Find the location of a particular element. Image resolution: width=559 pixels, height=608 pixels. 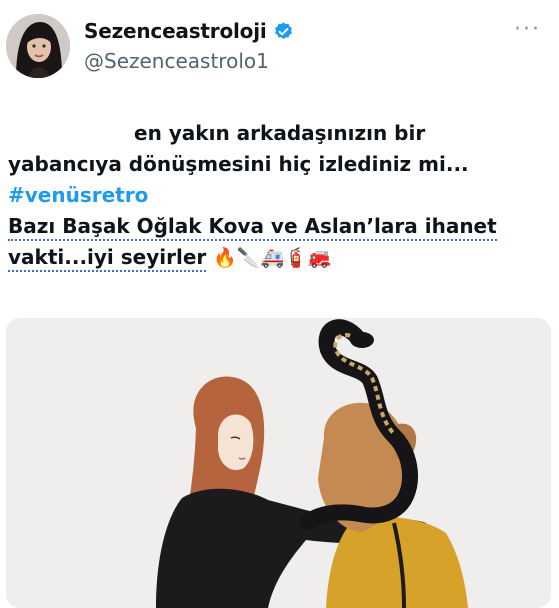

display-name-row: Sezenceastroloji is located at coordinates (189, 31).